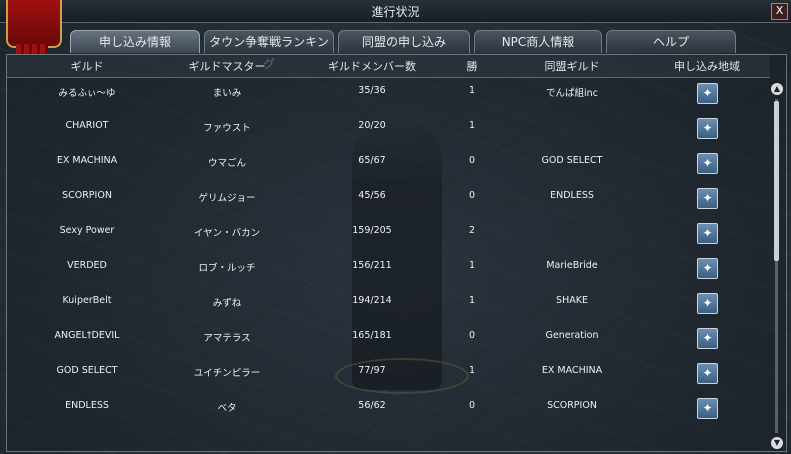  Describe the element at coordinates (227, 338) in the screenshot. I see `guild-master: アマテラス` at that location.